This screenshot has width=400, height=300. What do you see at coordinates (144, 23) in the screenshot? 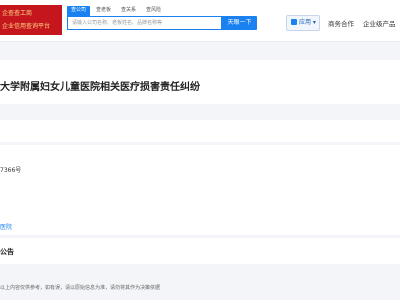
I see `search-input: 请输入公司名称、老板姓名、品牌名称等` at bounding box center [144, 23].